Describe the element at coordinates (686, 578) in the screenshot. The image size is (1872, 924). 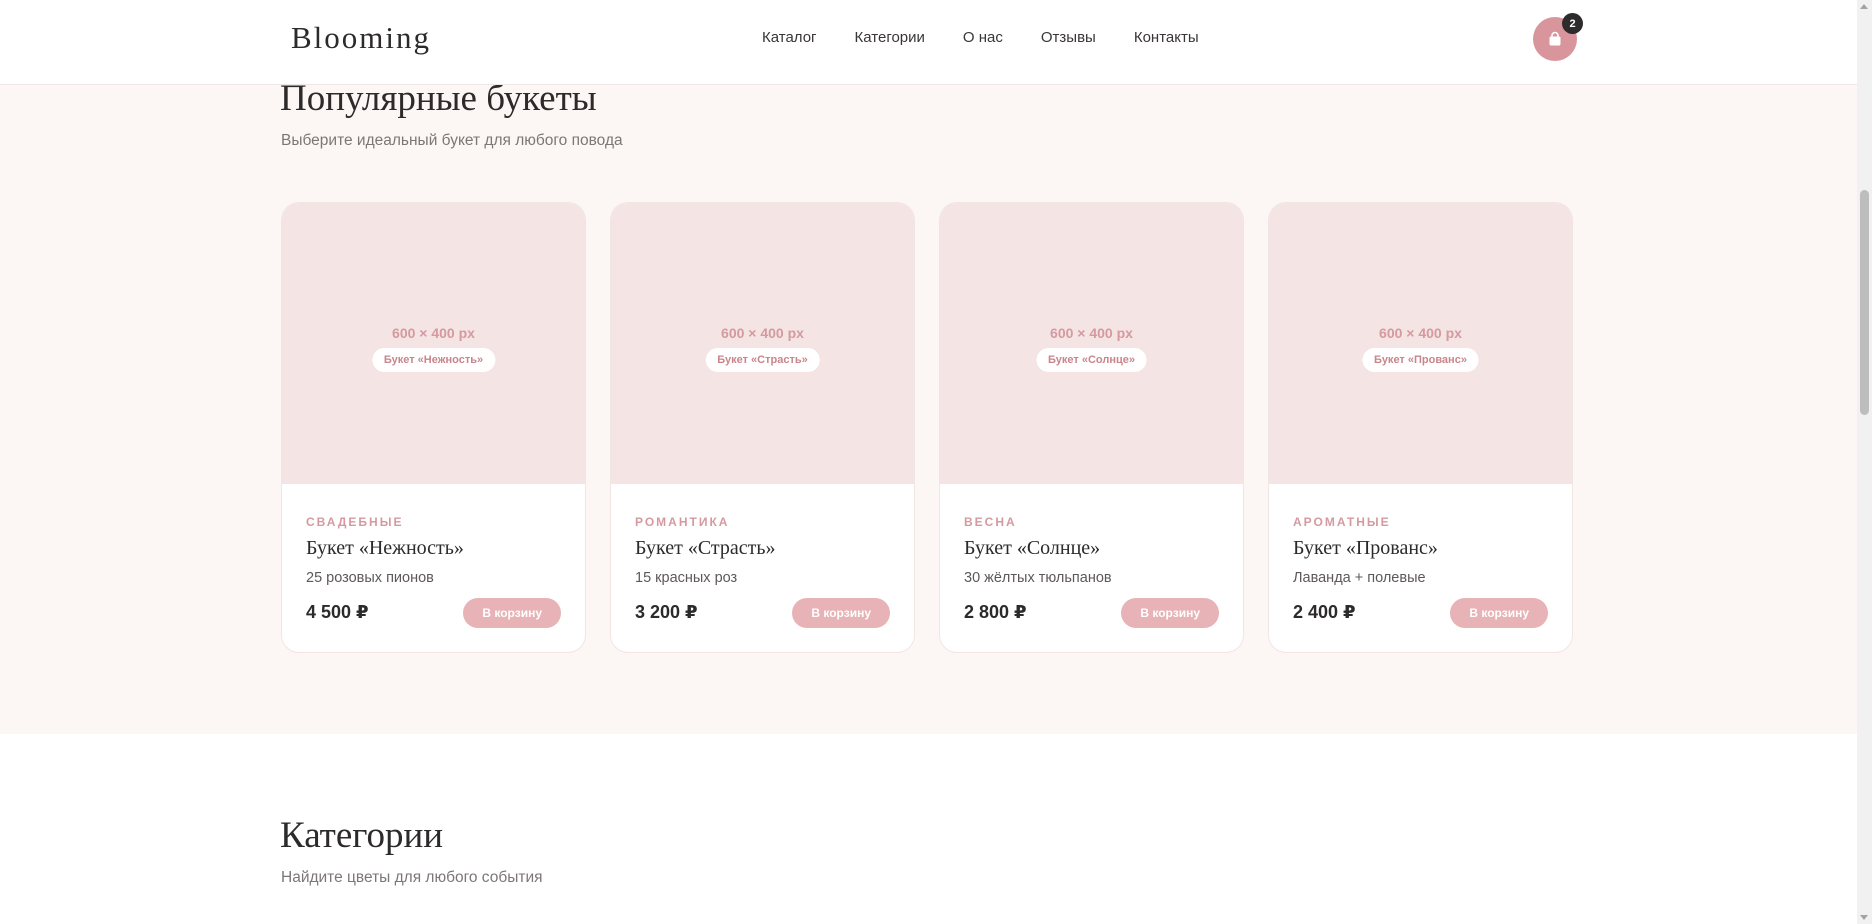
I see `product-description: 15 красных роз` at that location.